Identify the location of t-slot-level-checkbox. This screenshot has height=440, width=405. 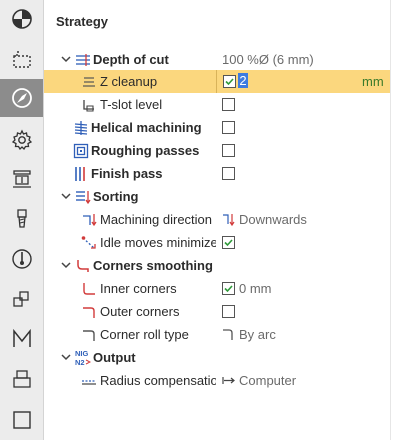
(228, 104).